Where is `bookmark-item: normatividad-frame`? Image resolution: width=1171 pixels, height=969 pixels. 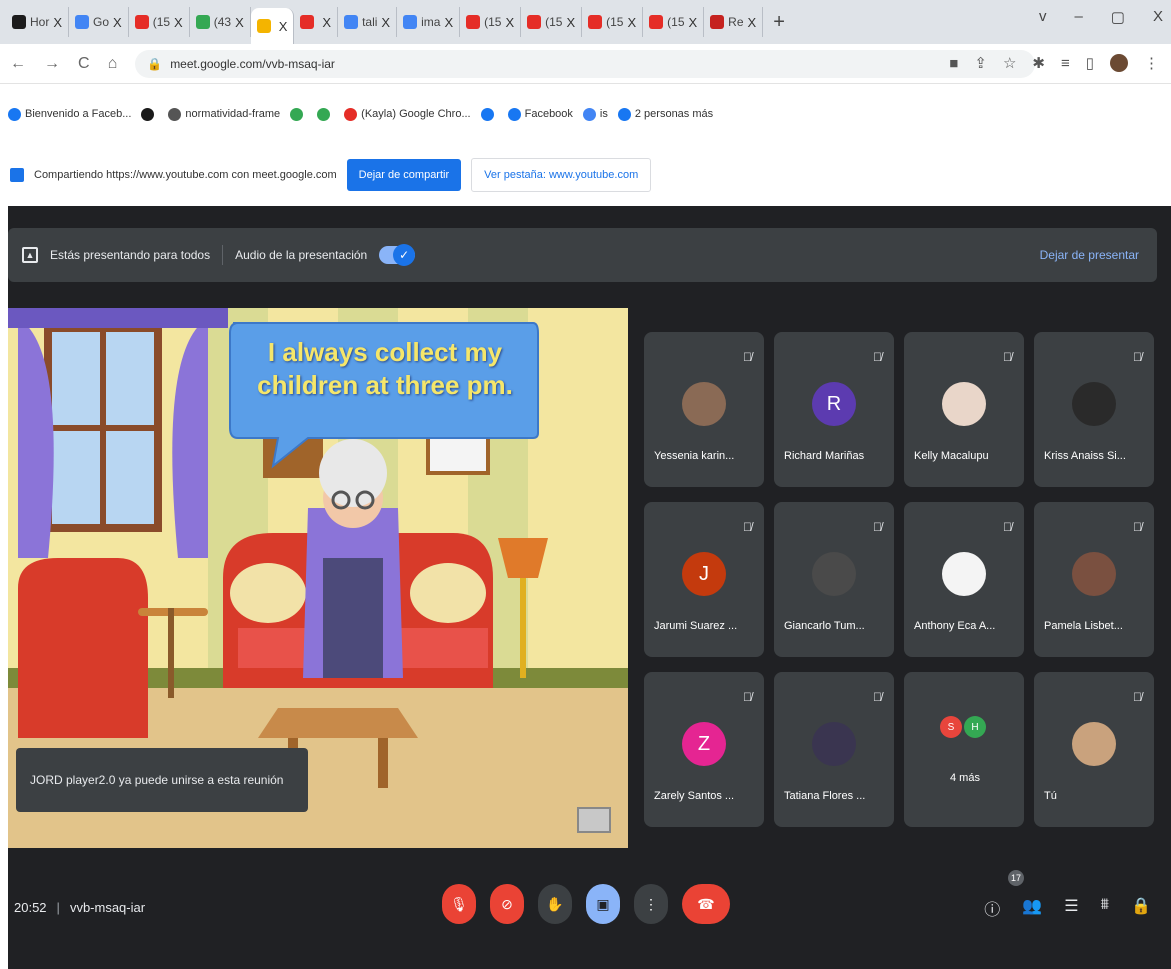
bookmark-item: normatividad-frame is located at coordinates (224, 114).